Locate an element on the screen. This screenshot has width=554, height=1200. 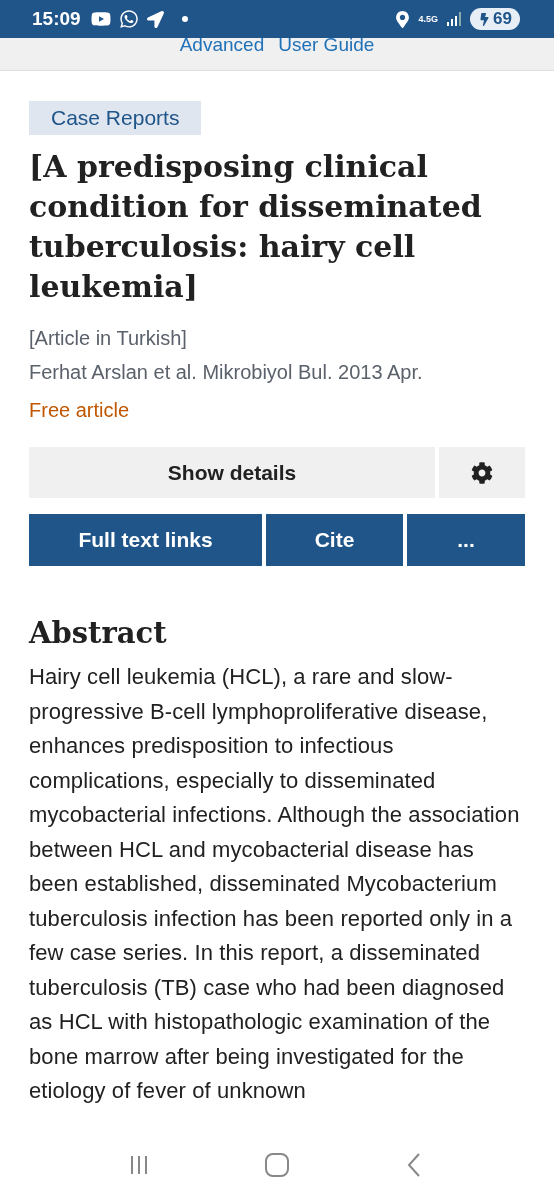
language-note: [Article in Turkish] is located at coordinates (108, 338).